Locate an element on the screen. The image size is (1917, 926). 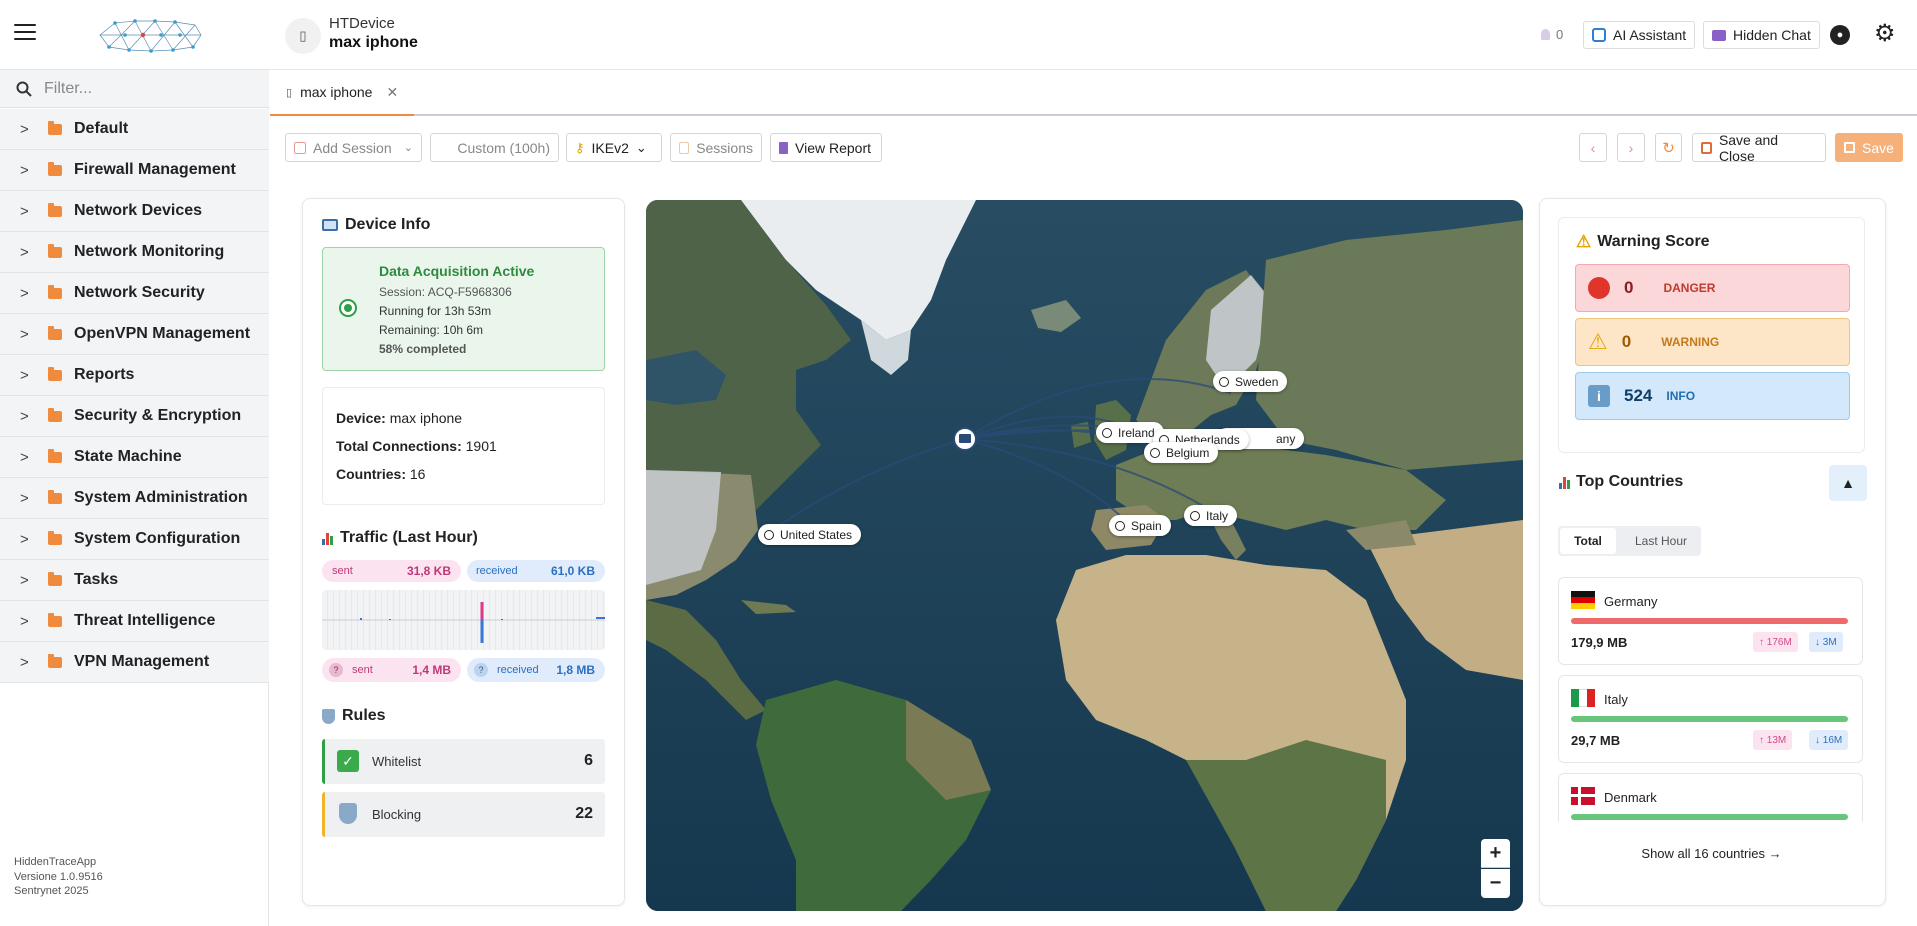
countries-label: Countries: is located at coordinates (371, 474).